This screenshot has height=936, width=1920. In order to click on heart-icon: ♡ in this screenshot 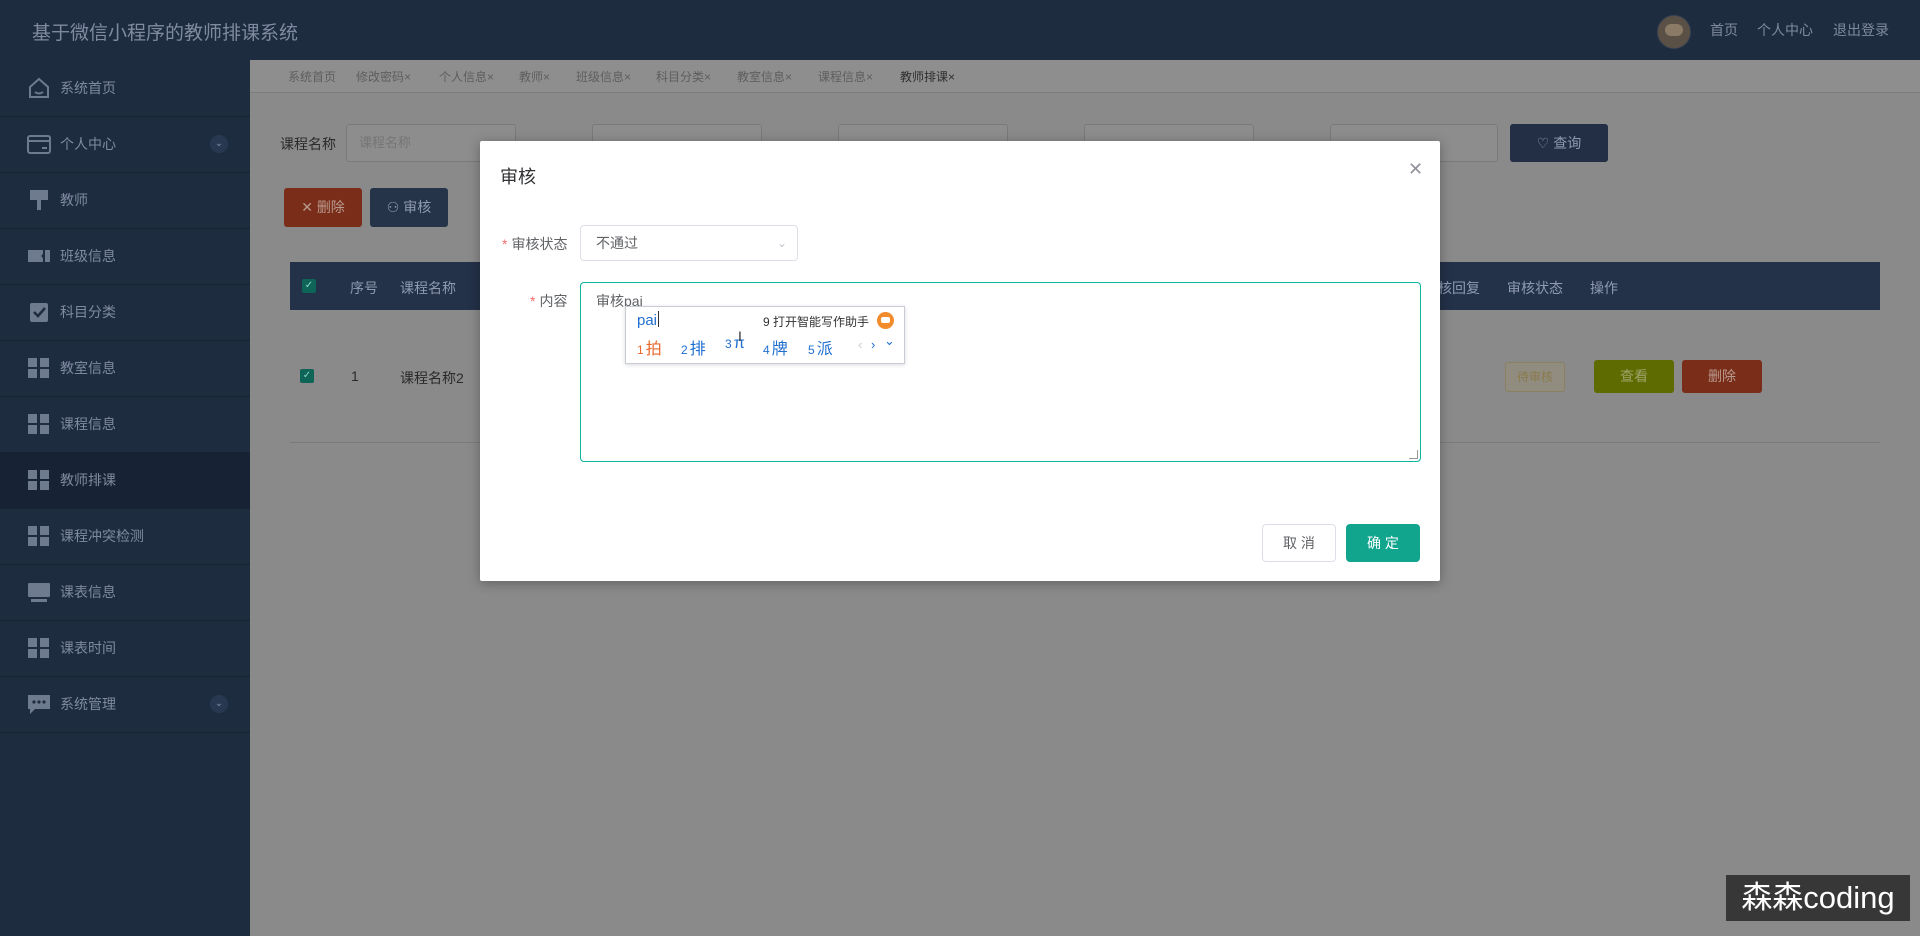, I will do `click(1543, 143)`.